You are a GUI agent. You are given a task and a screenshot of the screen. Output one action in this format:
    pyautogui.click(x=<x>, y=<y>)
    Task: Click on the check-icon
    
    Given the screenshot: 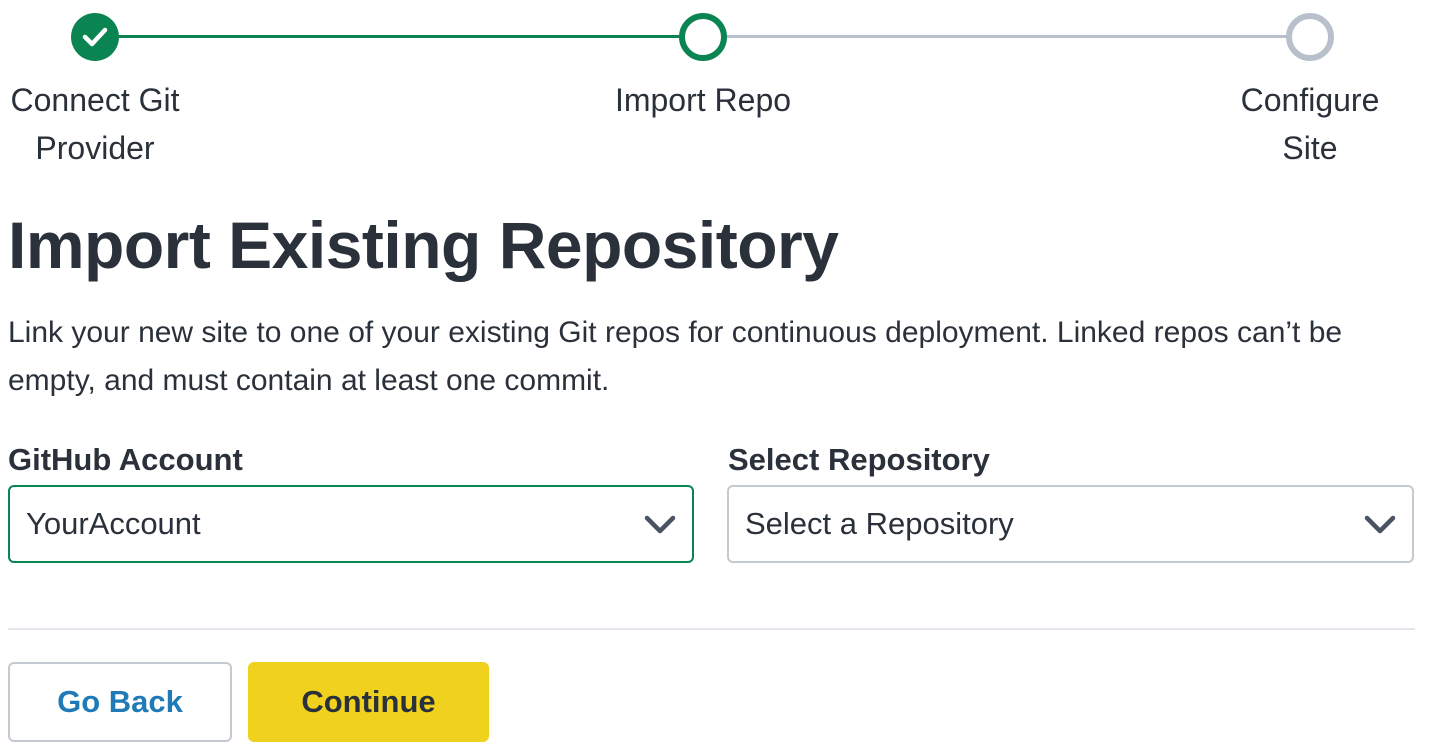 What is the action you would take?
    pyautogui.click(x=95, y=37)
    